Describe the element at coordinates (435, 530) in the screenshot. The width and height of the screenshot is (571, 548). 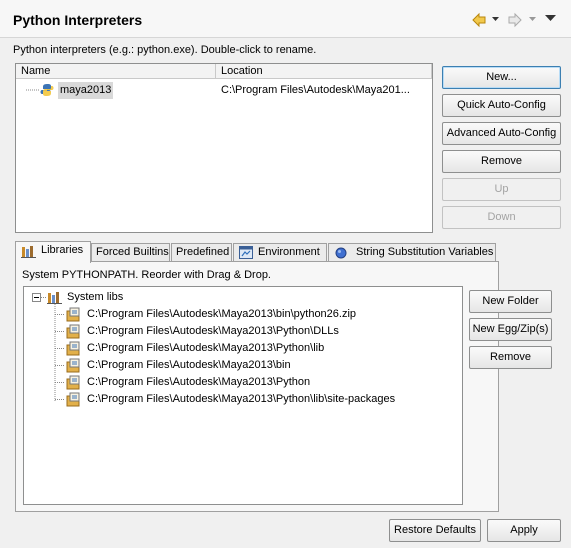
I see `restore-defaults-button: Restore Defaults` at that location.